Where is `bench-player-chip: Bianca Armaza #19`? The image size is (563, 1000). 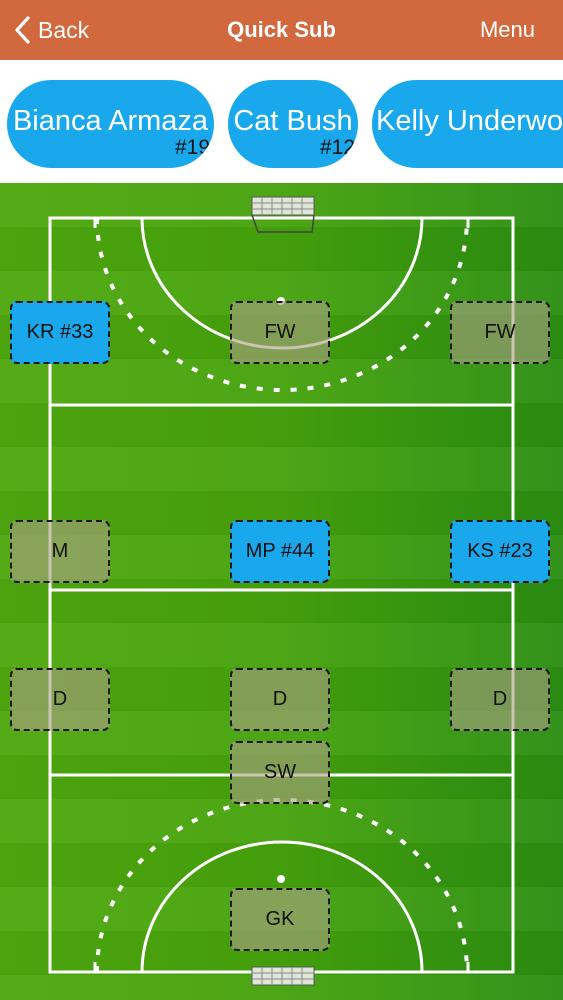
bench-player-chip: Bianca Armaza #19 is located at coordinates (110, 124).